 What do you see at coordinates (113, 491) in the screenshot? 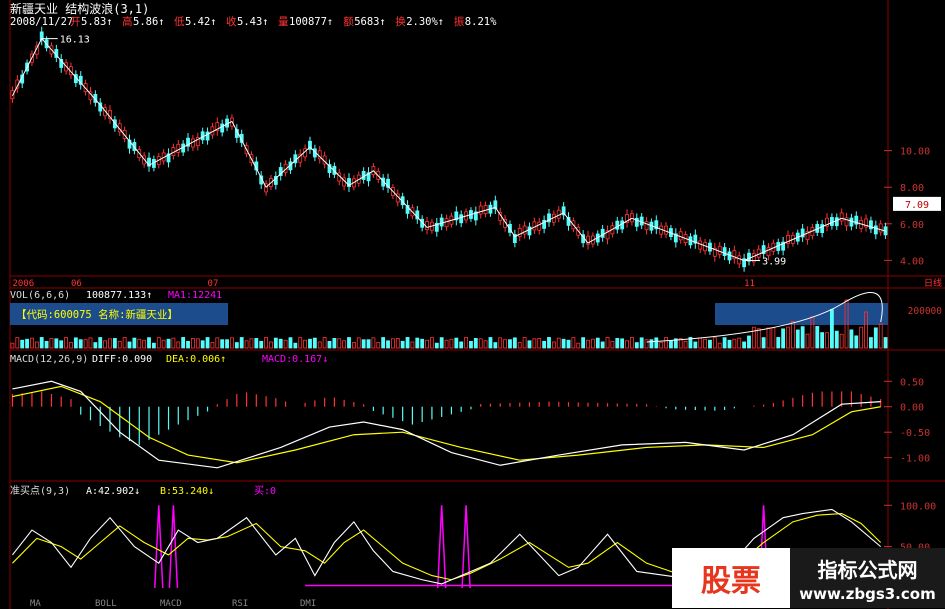
I see `zhunmai-a-label: A:42.902↓` at bounding box center [113, 491].